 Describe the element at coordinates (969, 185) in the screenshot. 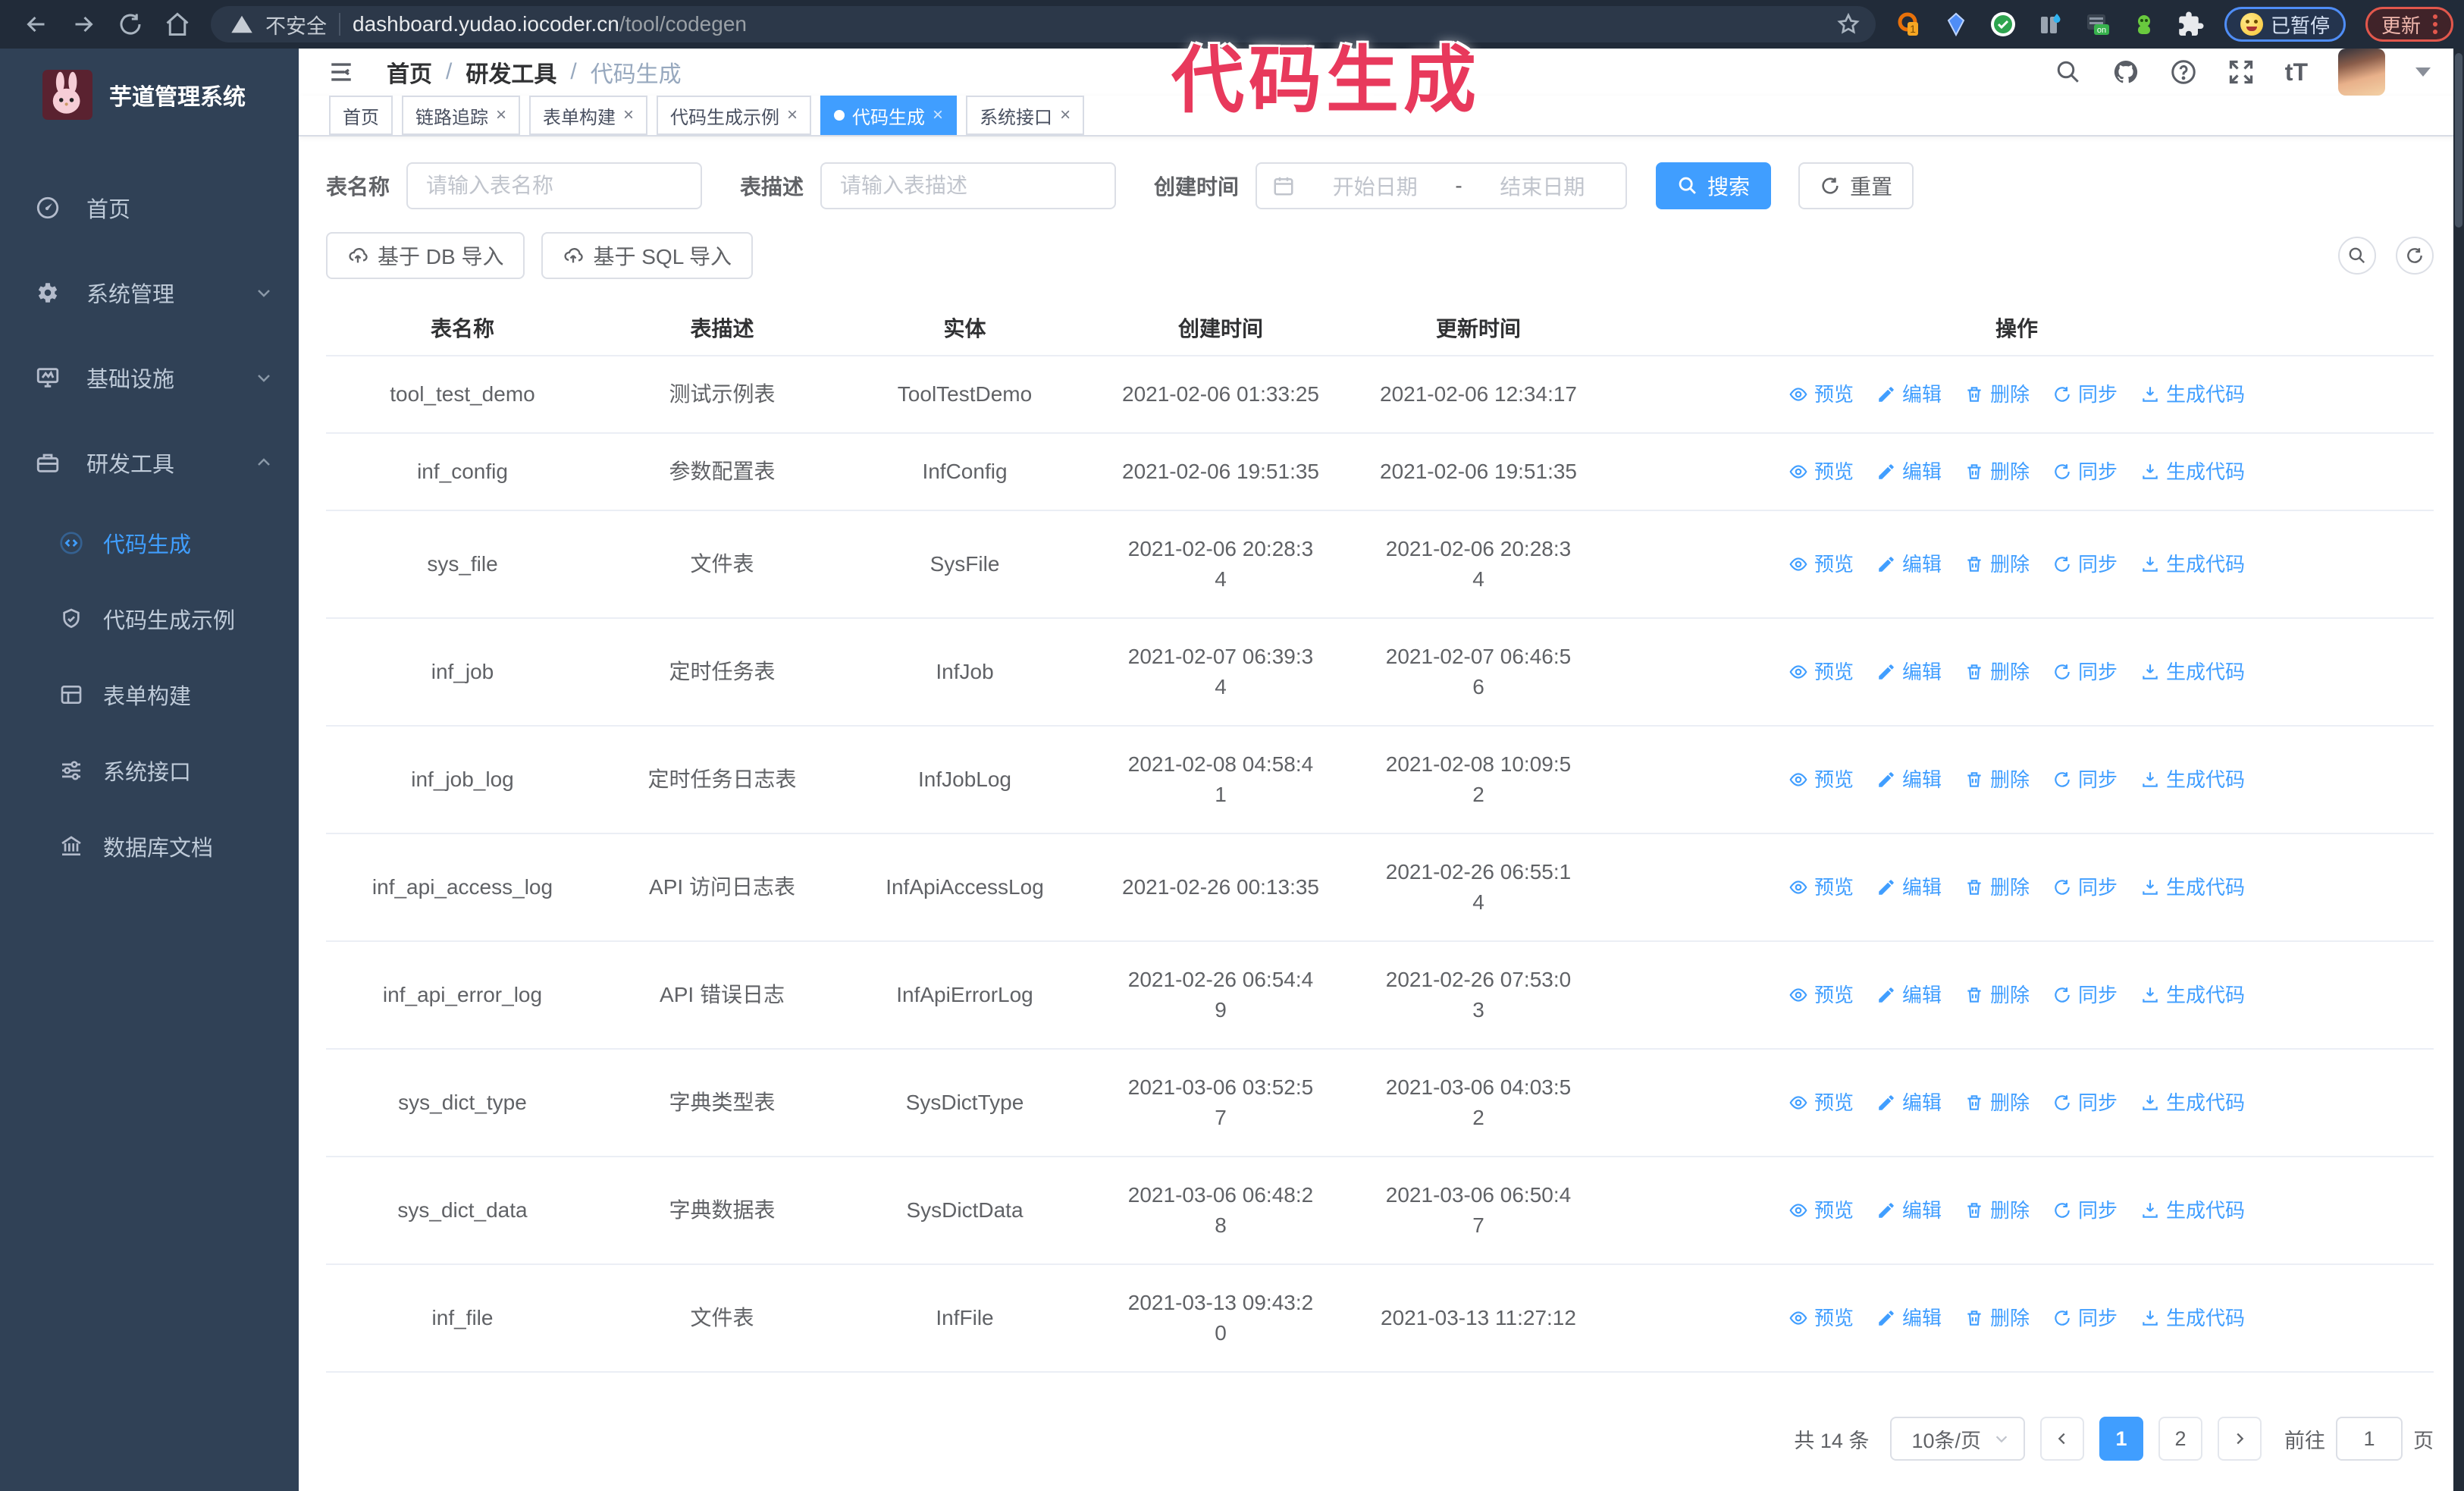

I see `table-desc-input` at that location.